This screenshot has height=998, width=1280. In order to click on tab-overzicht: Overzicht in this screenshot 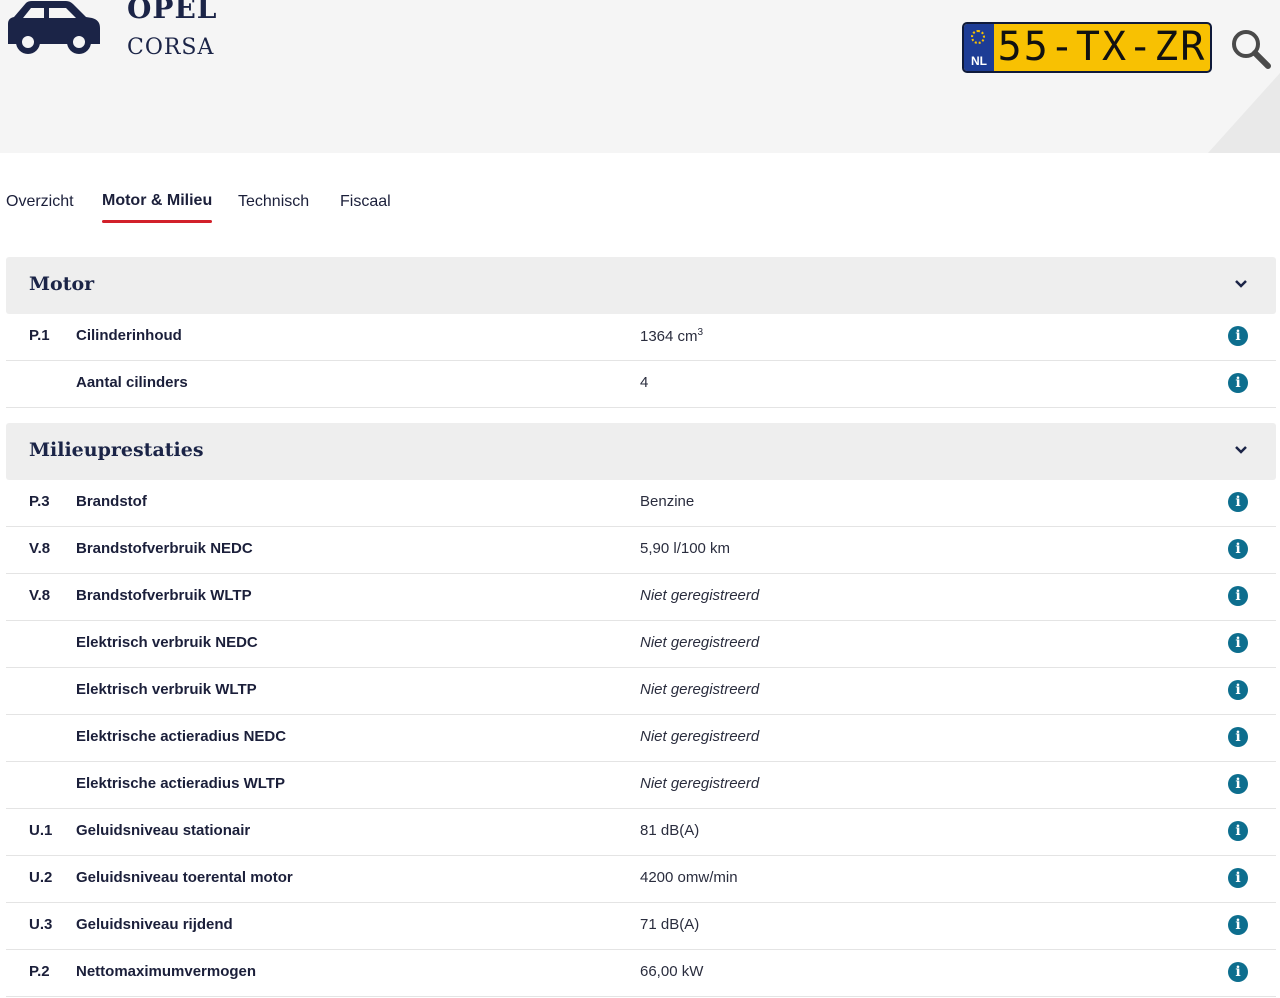, I will do `click(40, 202)`.